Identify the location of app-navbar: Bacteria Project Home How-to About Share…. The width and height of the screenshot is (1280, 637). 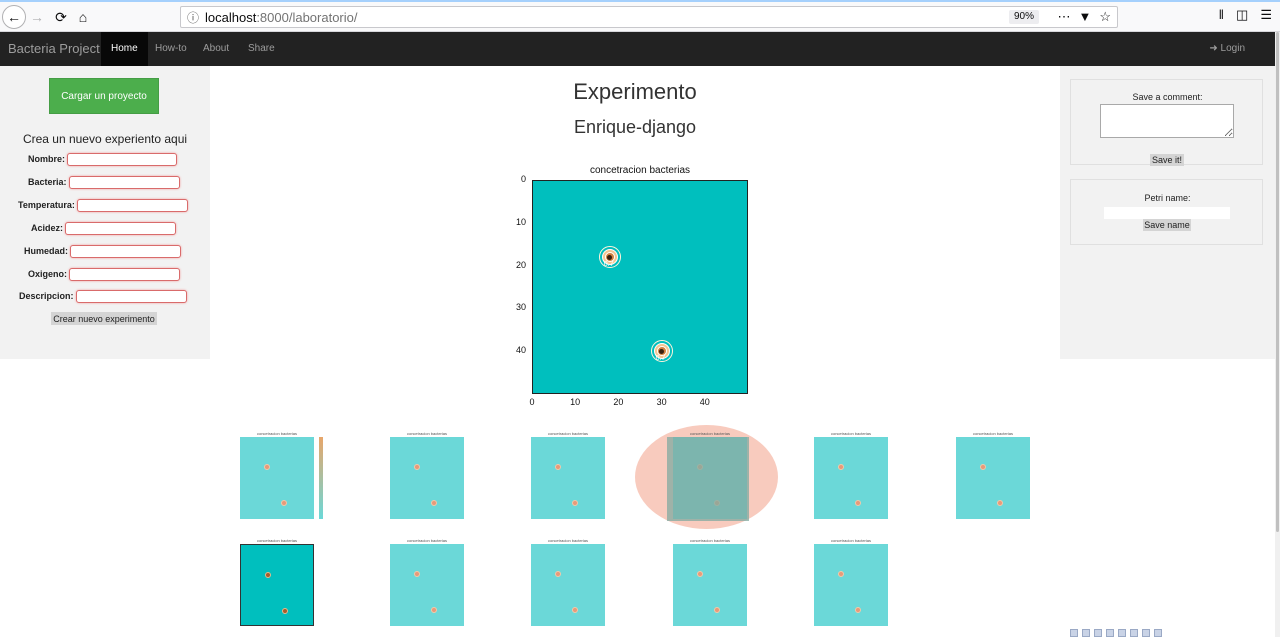
(637, 49).